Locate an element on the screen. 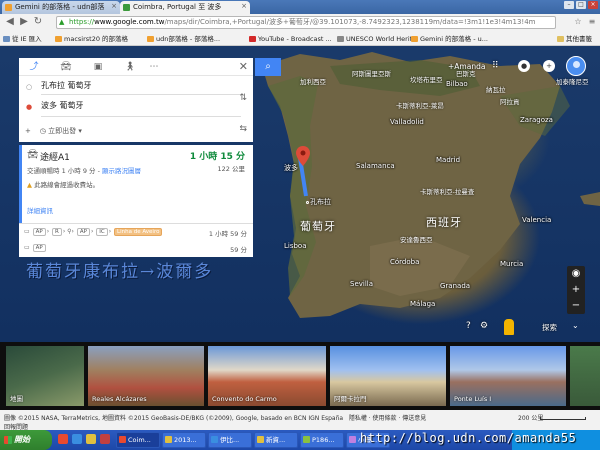 The width and height of the screenshot is (600, 450). divider is located at coordinates (141, 94).